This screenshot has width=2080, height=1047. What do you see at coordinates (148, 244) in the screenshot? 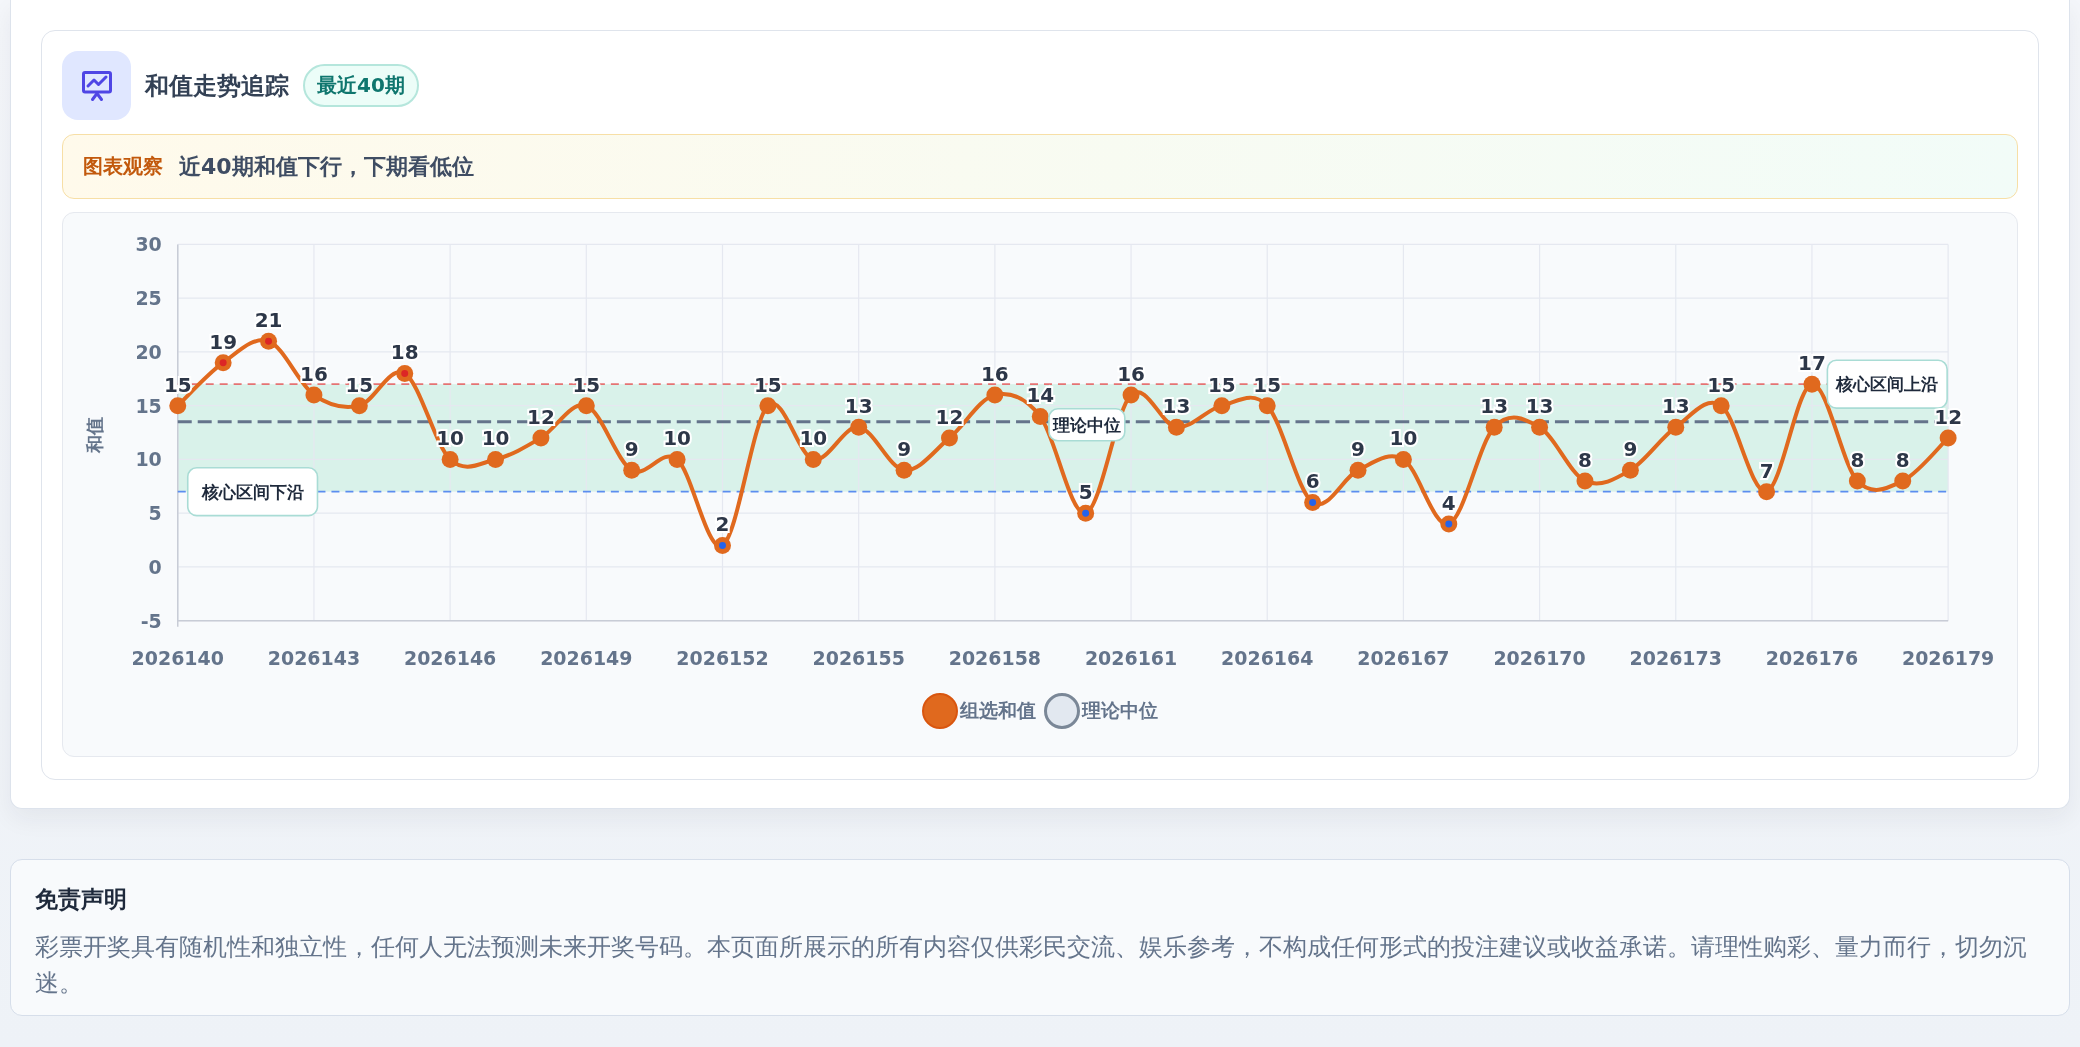
I see `y-tick-label: 30` at bounding box center [148, 244].